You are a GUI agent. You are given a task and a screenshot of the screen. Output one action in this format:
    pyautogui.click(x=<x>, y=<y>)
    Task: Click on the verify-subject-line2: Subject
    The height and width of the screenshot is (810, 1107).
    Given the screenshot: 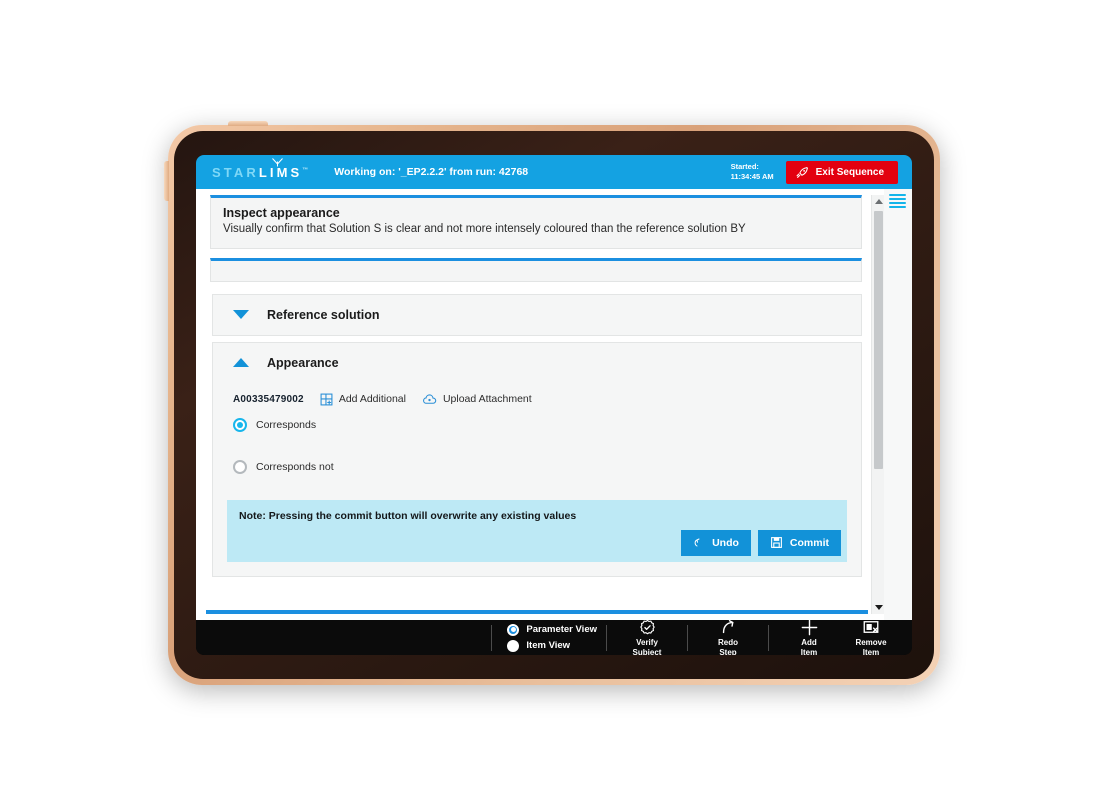 What is the action you would take?
    pyautogui.click(x=647, y=651)
    